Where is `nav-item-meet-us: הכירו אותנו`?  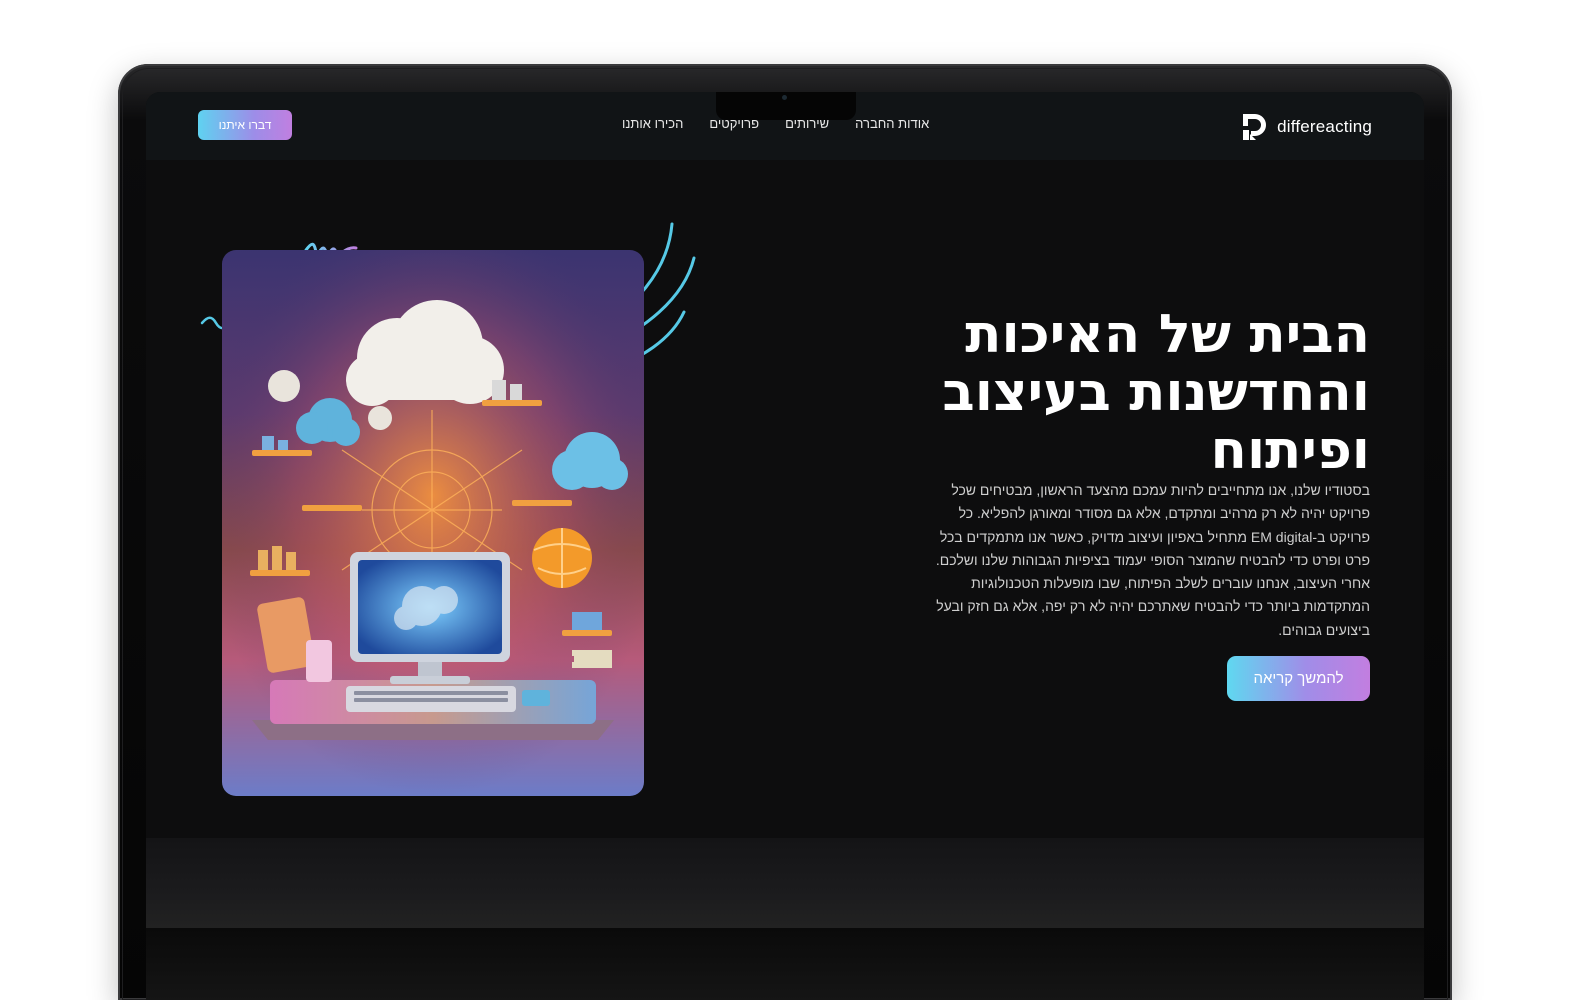 nav-item-meet-us: הכירו אותנו is located at coordinates (652, 123).